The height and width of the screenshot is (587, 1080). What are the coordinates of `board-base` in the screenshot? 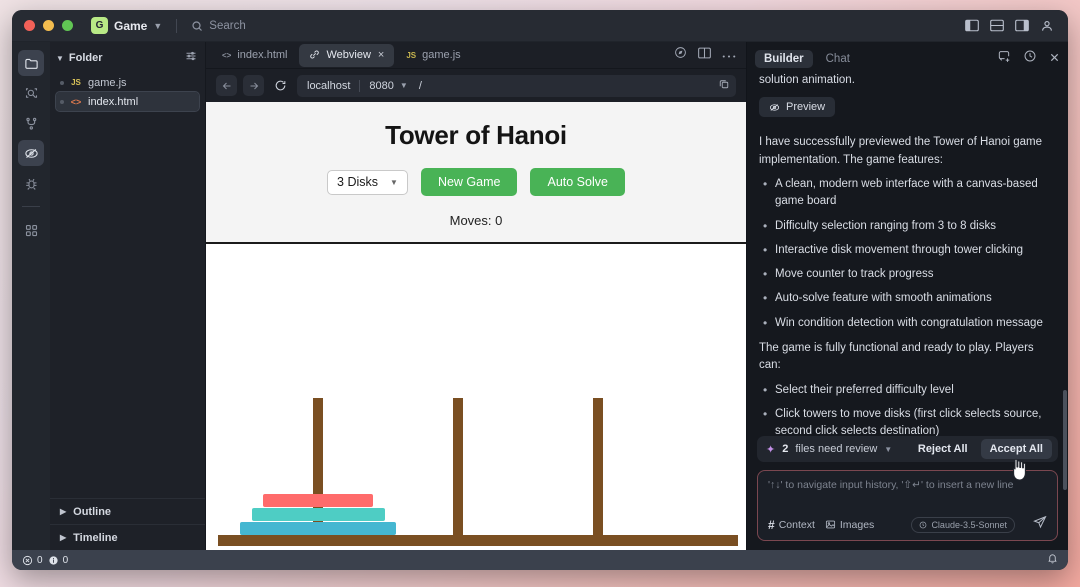 It's located at (478, 540).